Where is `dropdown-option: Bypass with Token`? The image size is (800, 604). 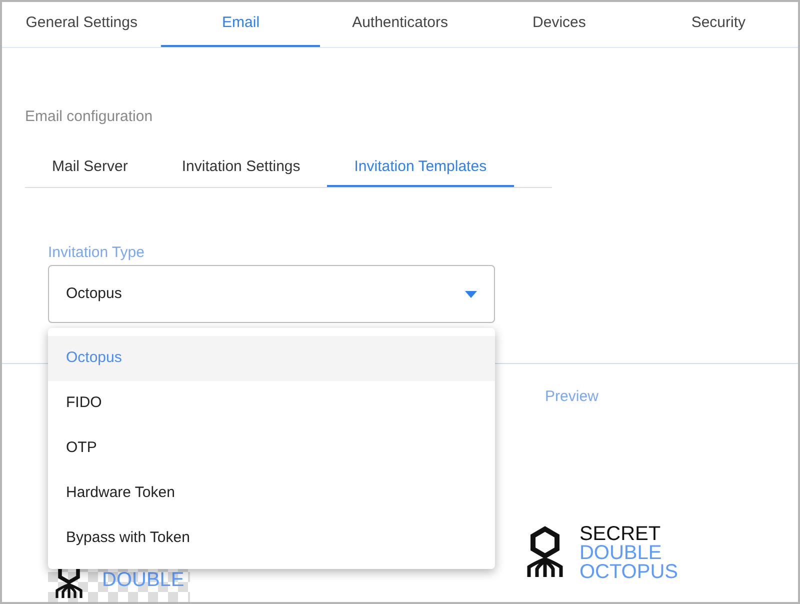
dropdown-option: Bypass with Token is located at coordinates (271, 538).